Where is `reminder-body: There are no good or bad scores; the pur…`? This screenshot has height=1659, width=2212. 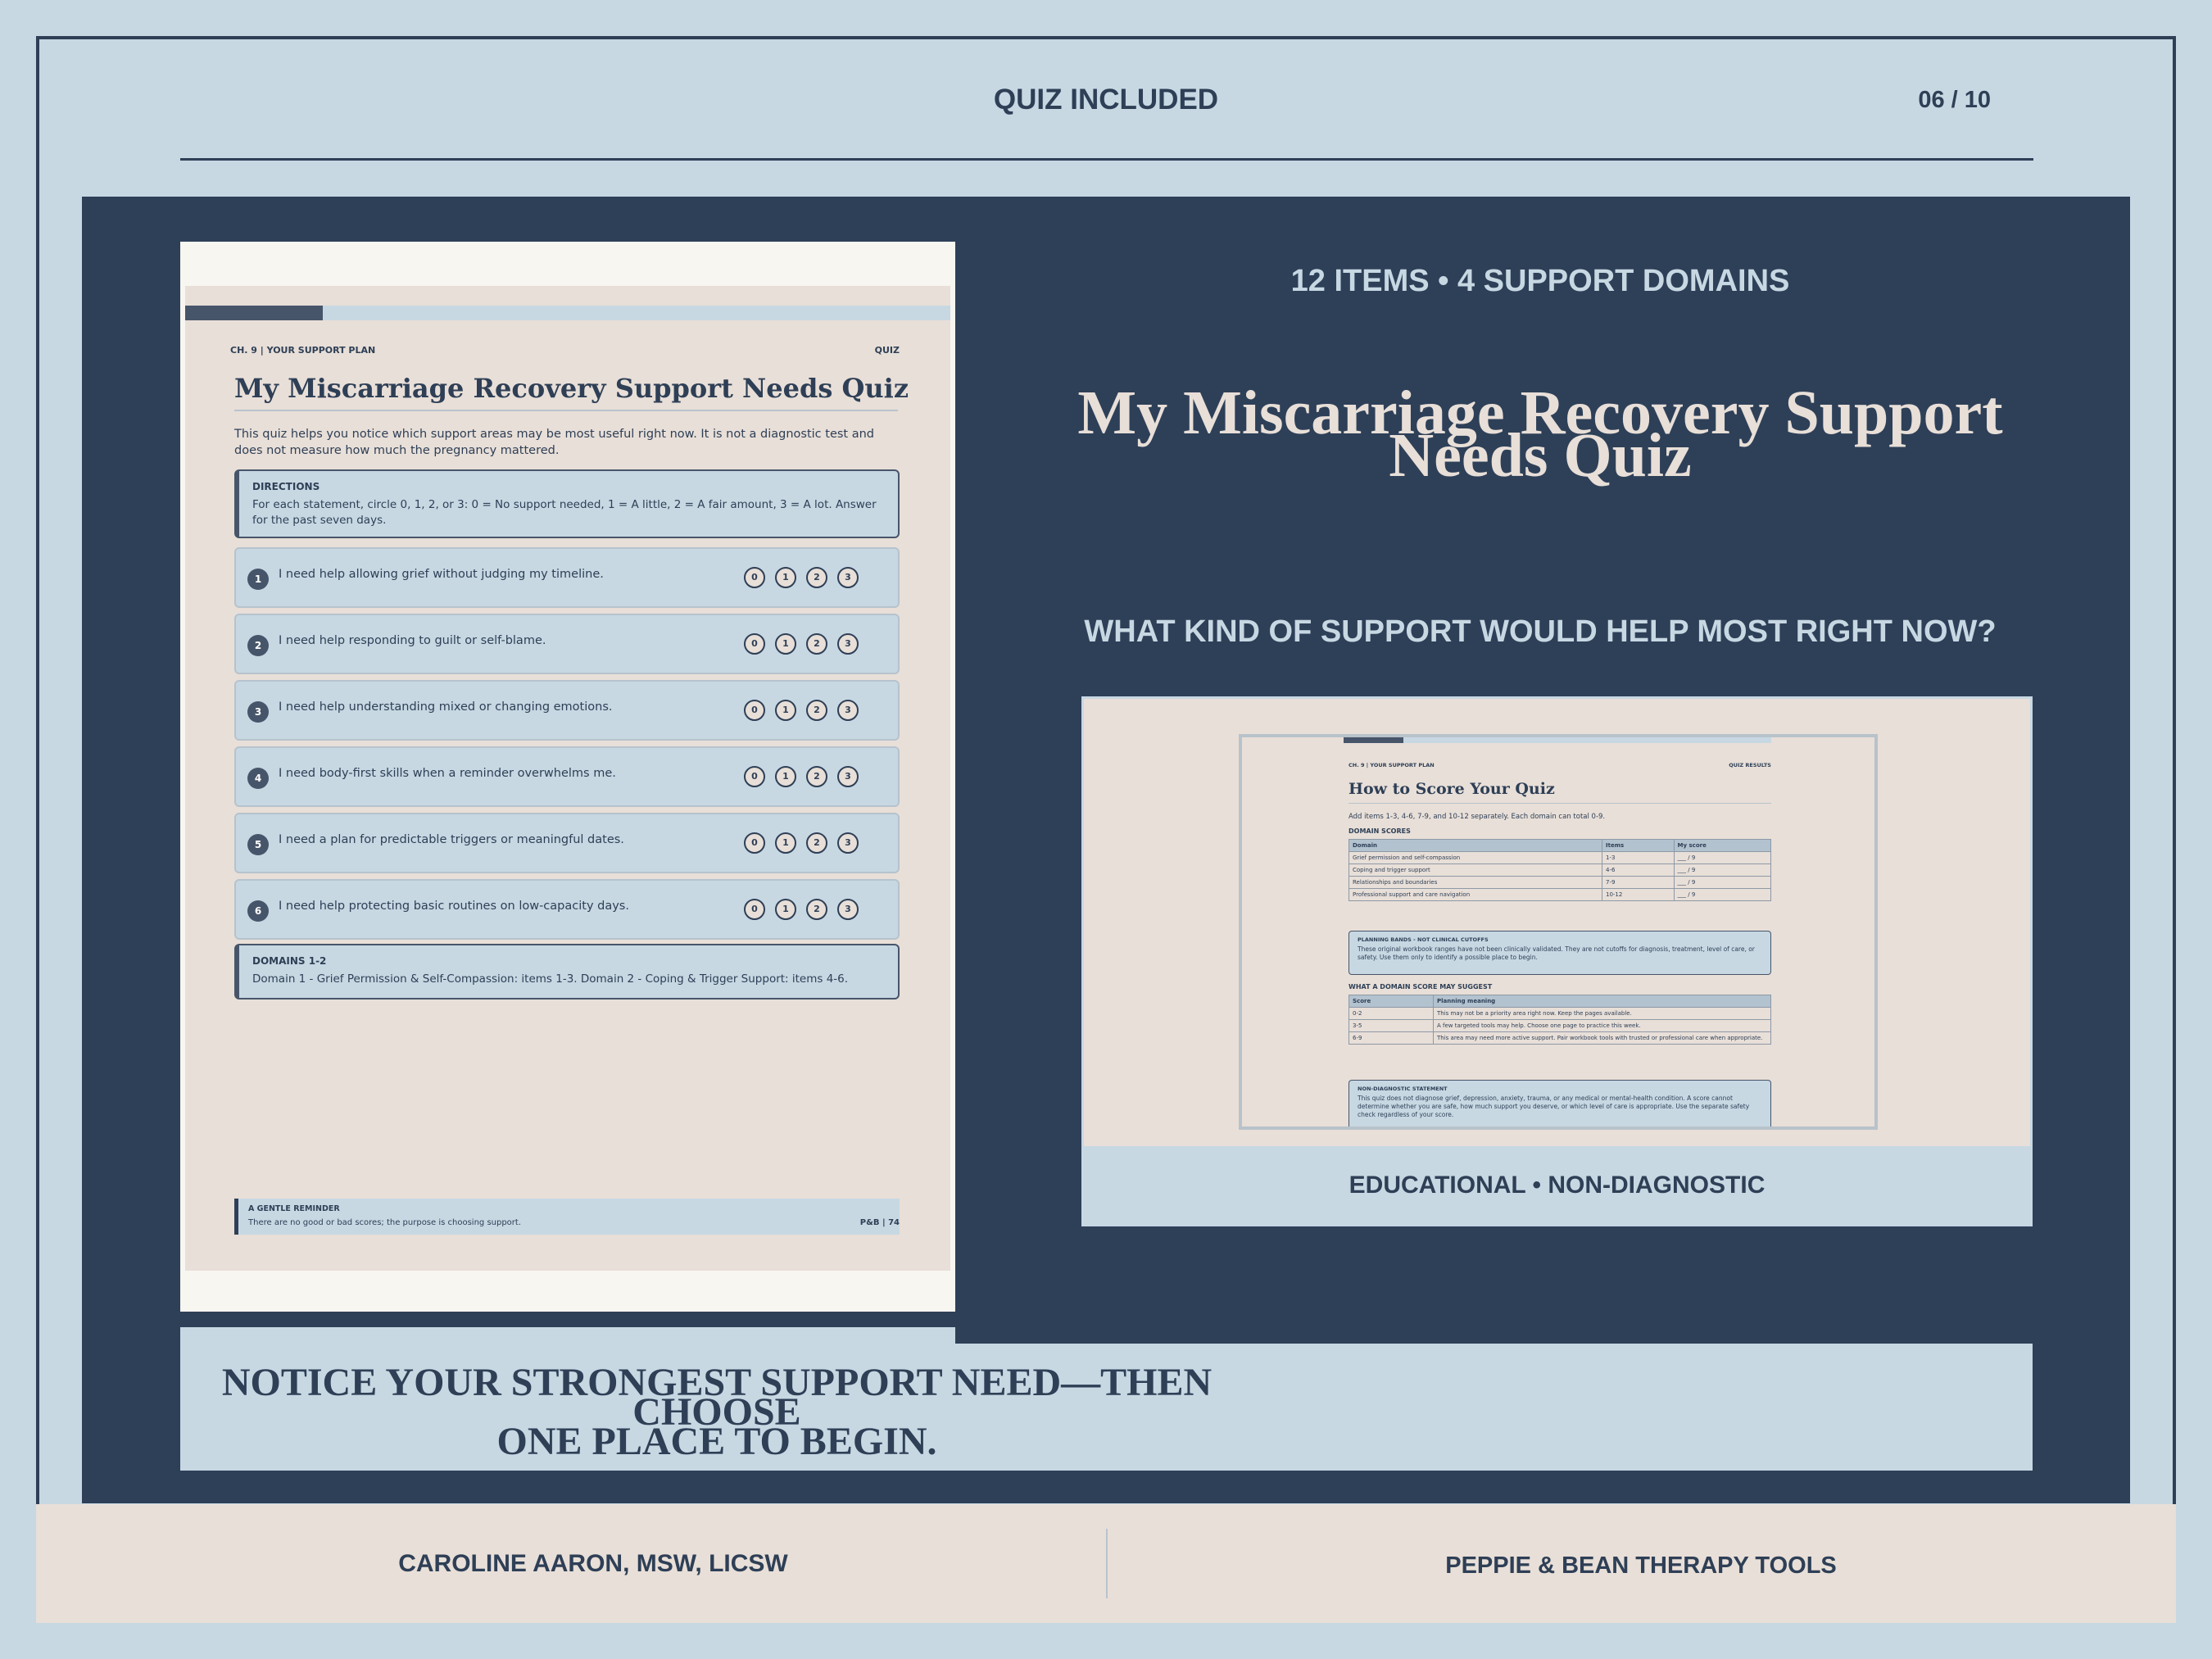
reminder-body: There are no good or bad scores; the pur… is located at coordinates (385, 1222).